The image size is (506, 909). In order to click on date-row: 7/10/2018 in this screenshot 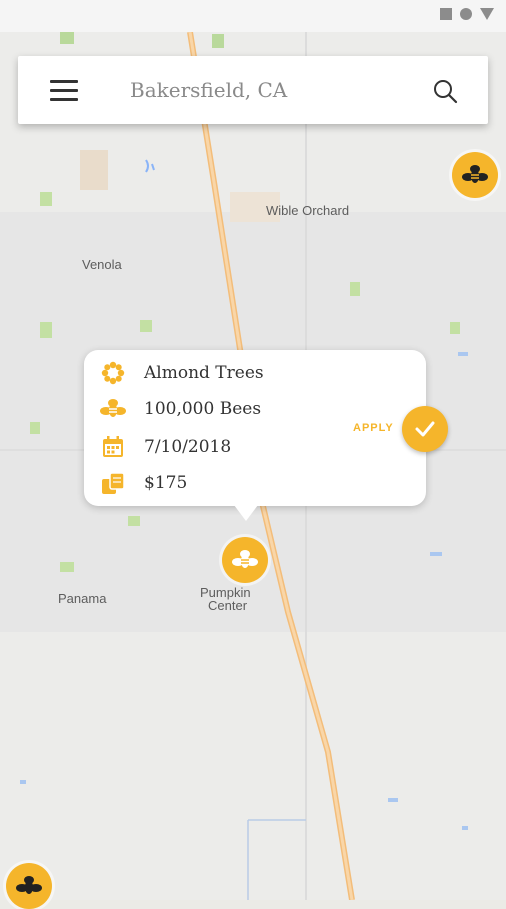, I will do `click(164, 447)`.